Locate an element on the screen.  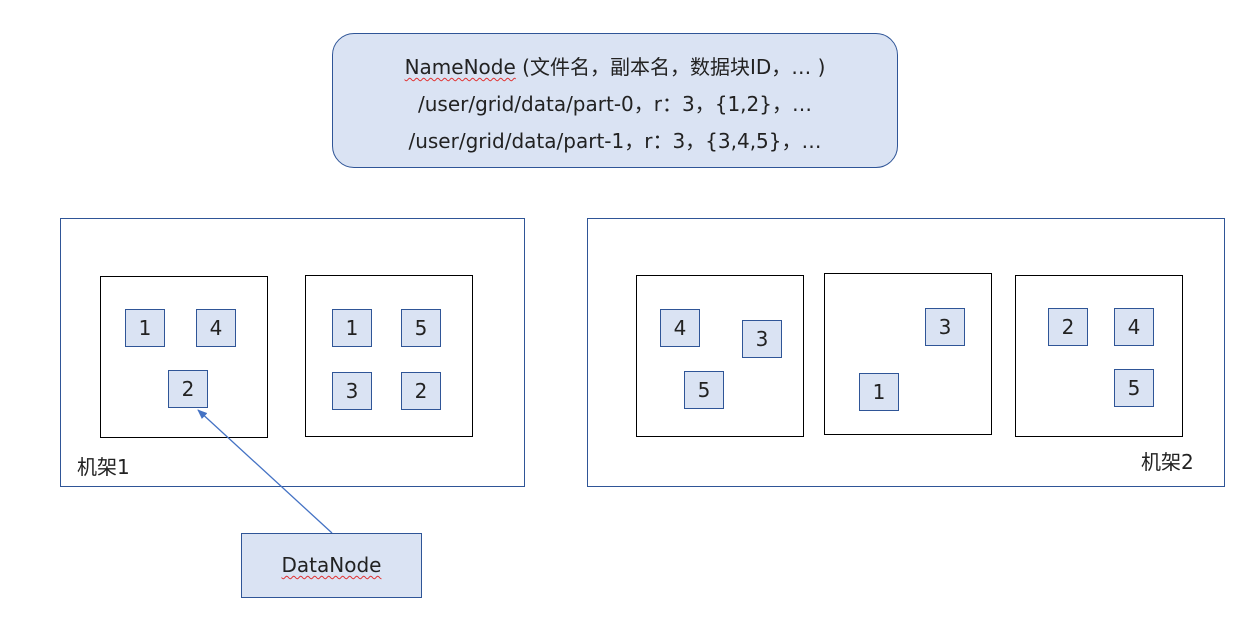
datanode-label-box: DataNode is located at coordinates (331, 565).